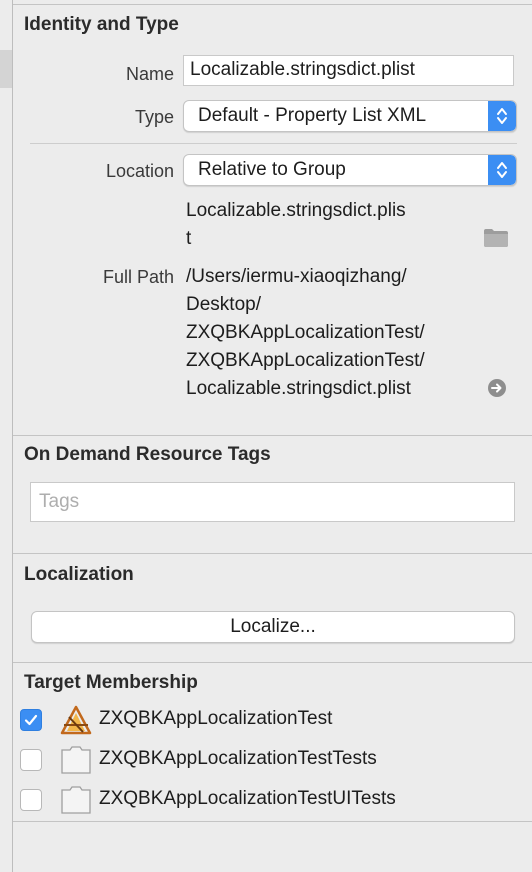  What do you see at coordinates (147, 454) in the screenshot?
I see `on-demand-section-title: On Demand Resource Tags` at bounding box center [147, 454].